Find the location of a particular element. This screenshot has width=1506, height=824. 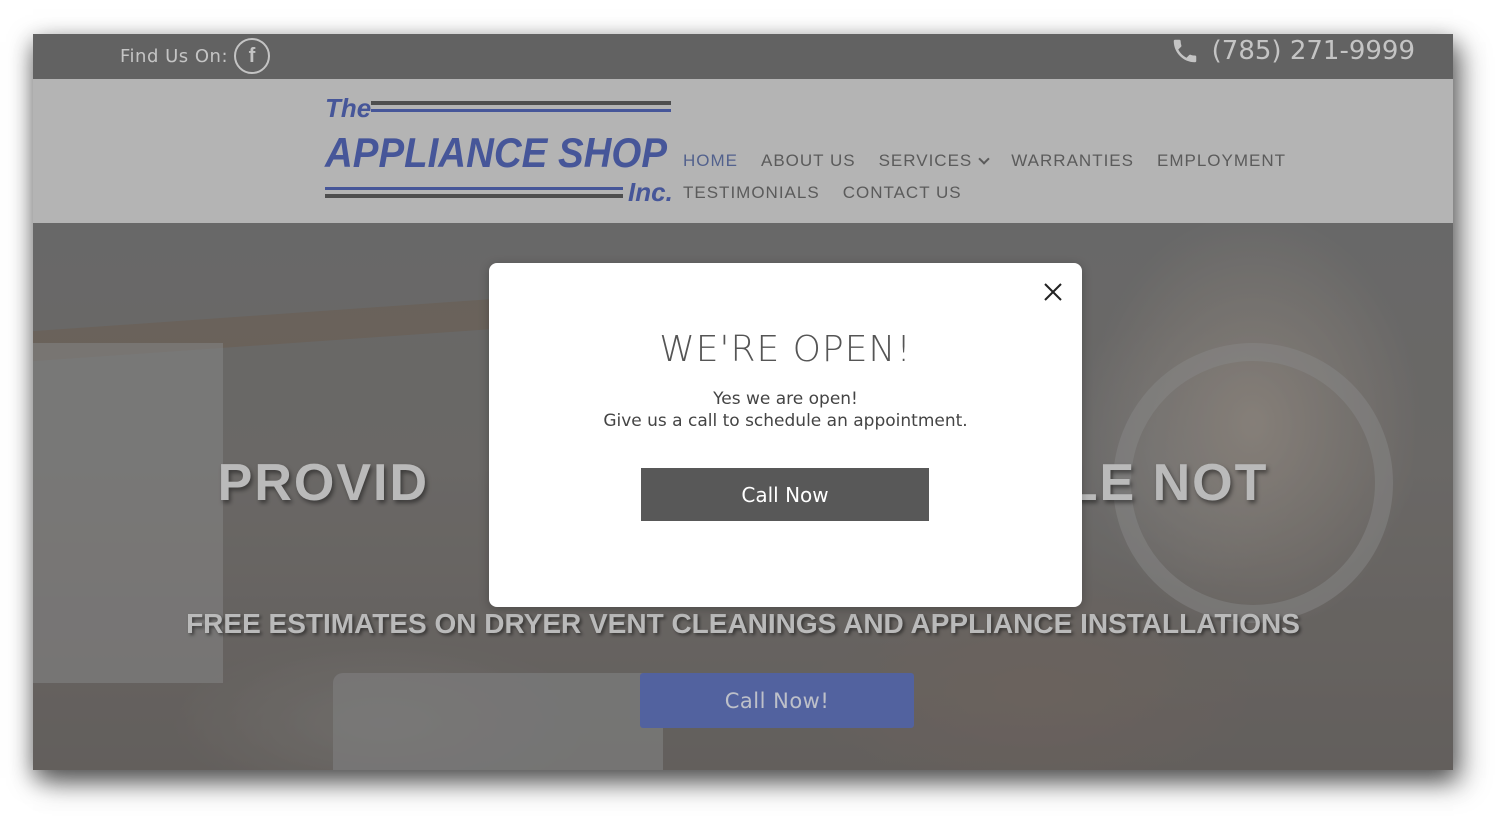

close-icon is located at coordinates (1053, 292).